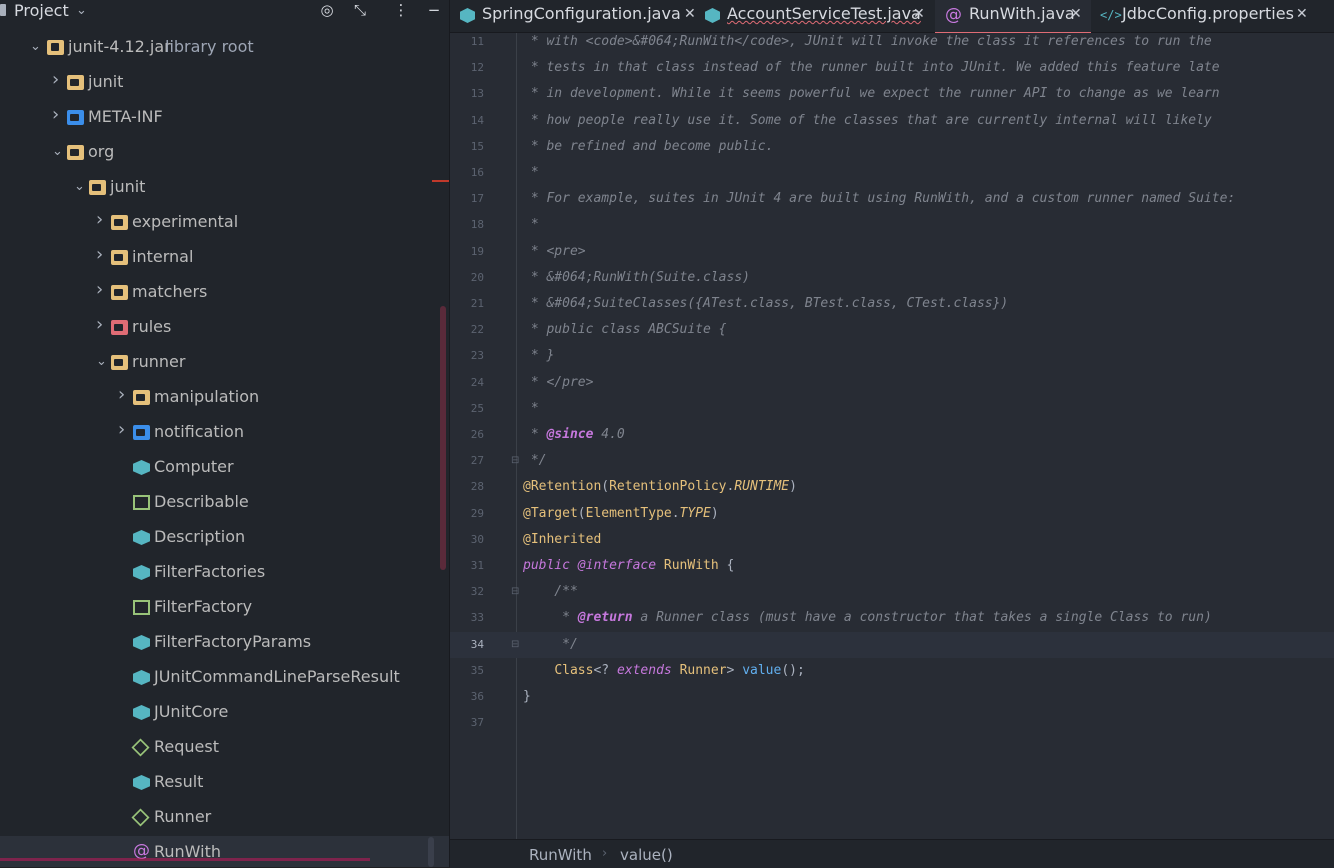 The height and width of the screenshot is (868, 1334). What do you see at coordinates (224, 748) in the screenshot?
I see `tree-item: Request` at bounding box center [224, 748].